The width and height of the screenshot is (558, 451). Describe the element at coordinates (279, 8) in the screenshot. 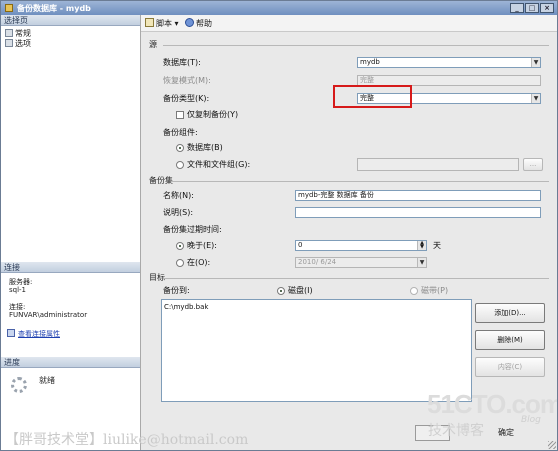

I see `title-bar: 备份数据库 - mydb _ □ ×` at that location.